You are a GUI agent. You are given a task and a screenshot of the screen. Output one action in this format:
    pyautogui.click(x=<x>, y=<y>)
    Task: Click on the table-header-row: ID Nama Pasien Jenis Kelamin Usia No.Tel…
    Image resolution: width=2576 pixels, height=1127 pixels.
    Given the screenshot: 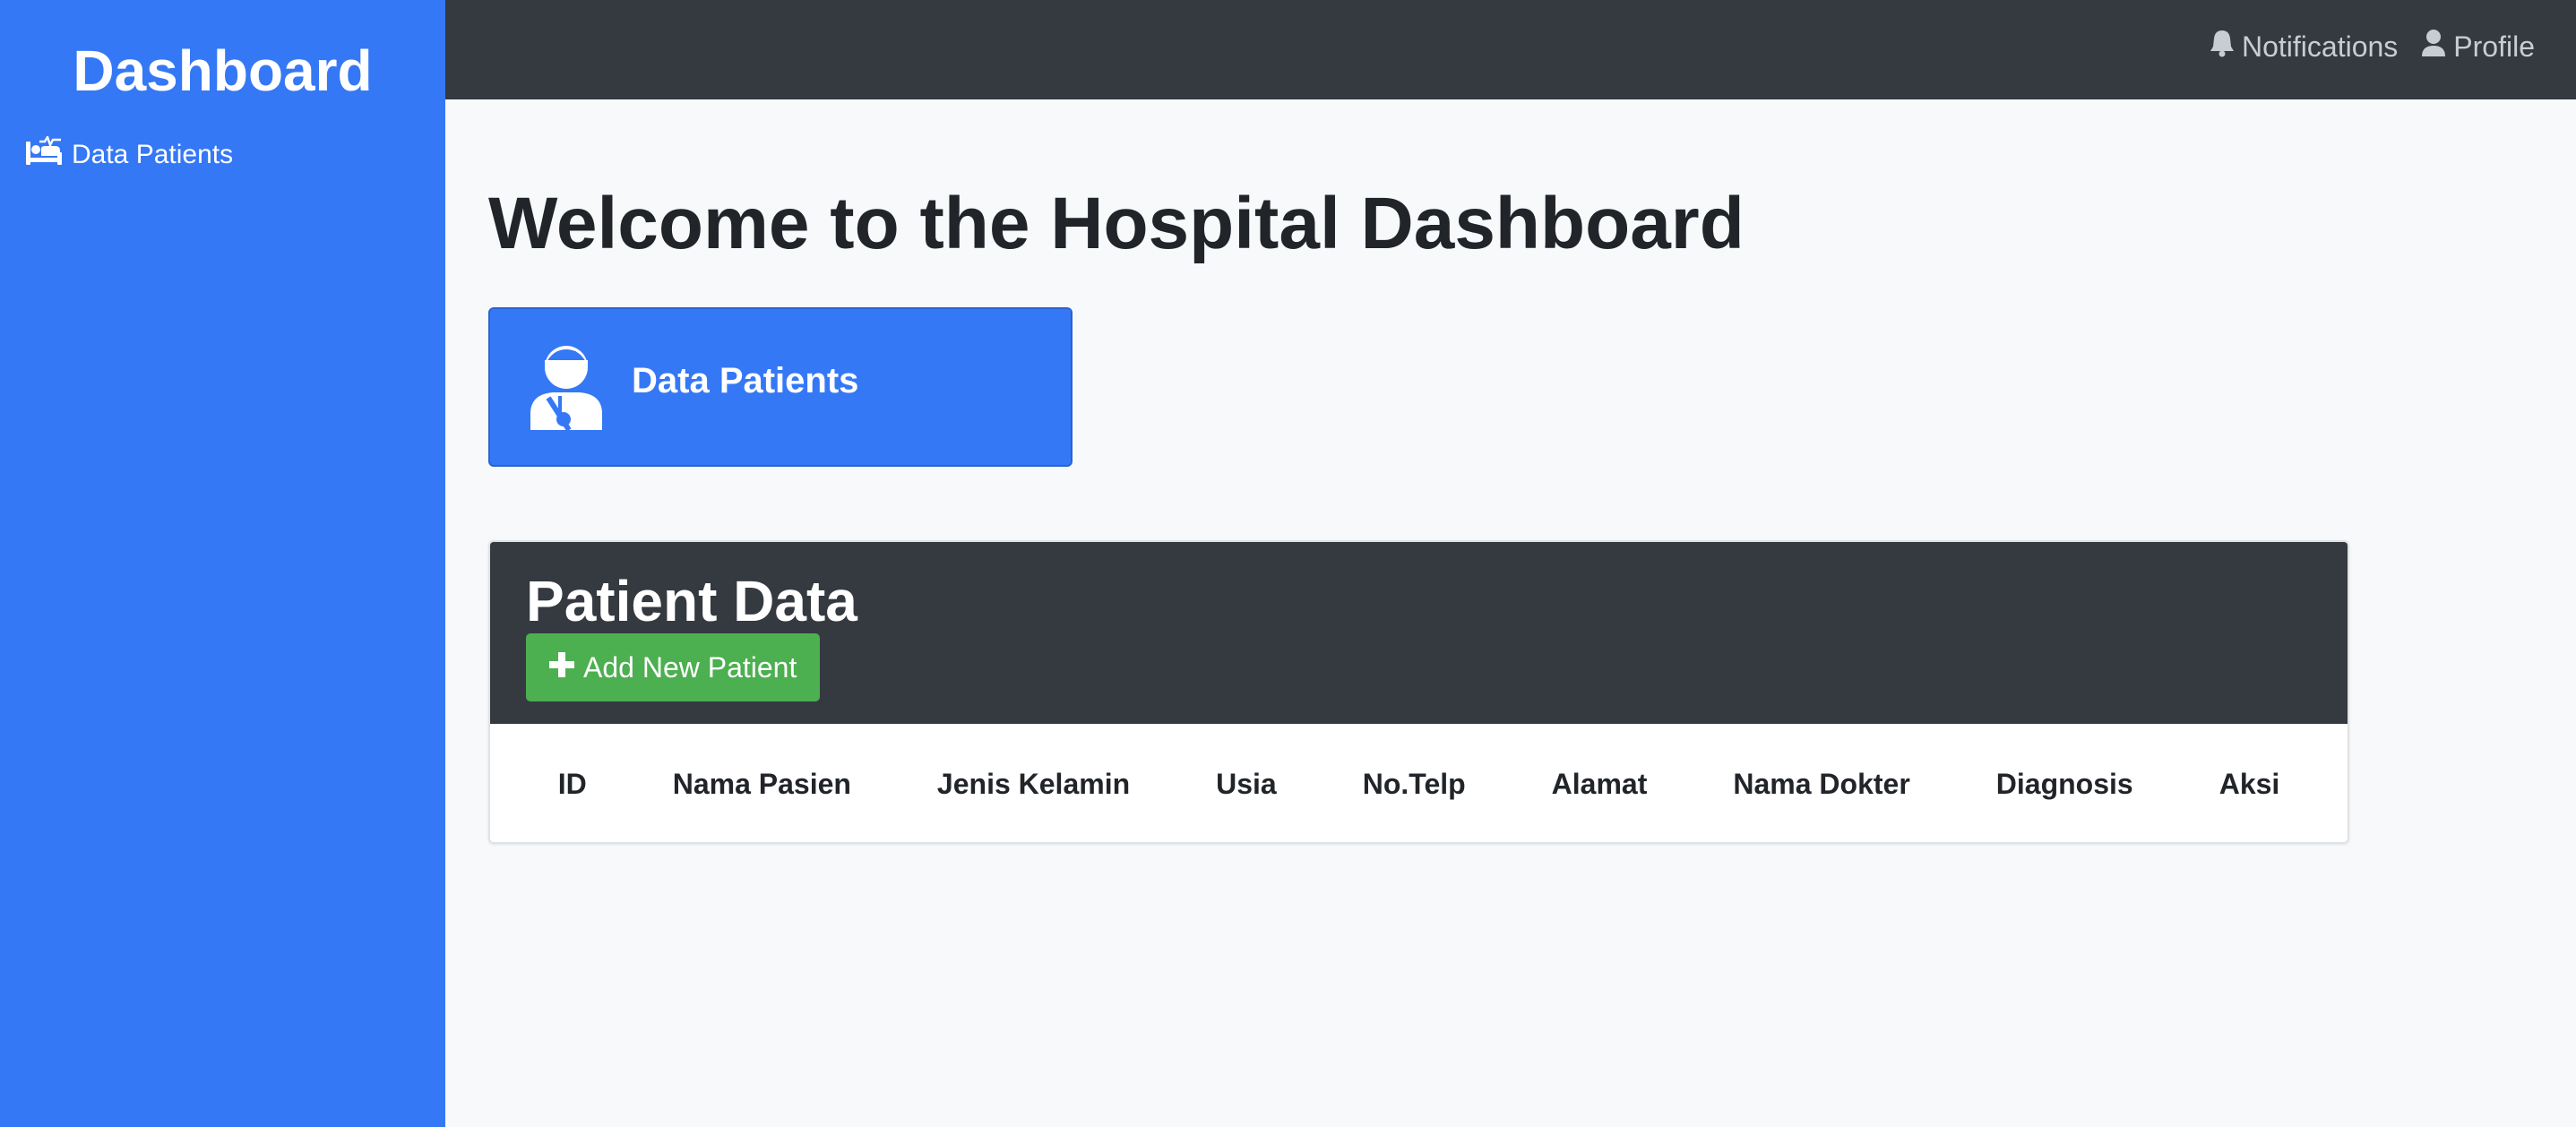 What is the action you would take?
    pyautogui.click(x=1419, y=783)
    